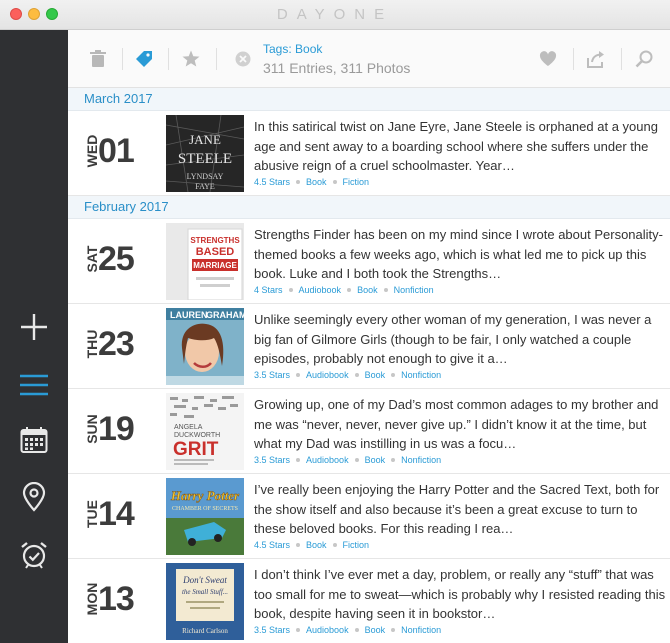 The height and width of the screenshot is (643, 670). Describe the element at coordinates (215, 252) in the screenshot. I see `svg-text: BASED` at that location.